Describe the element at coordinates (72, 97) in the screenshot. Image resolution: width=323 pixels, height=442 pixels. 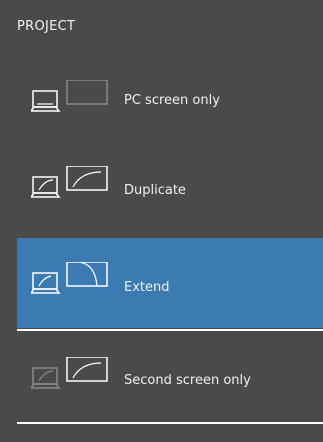
I see `pc-screen-only-icon` at that location.